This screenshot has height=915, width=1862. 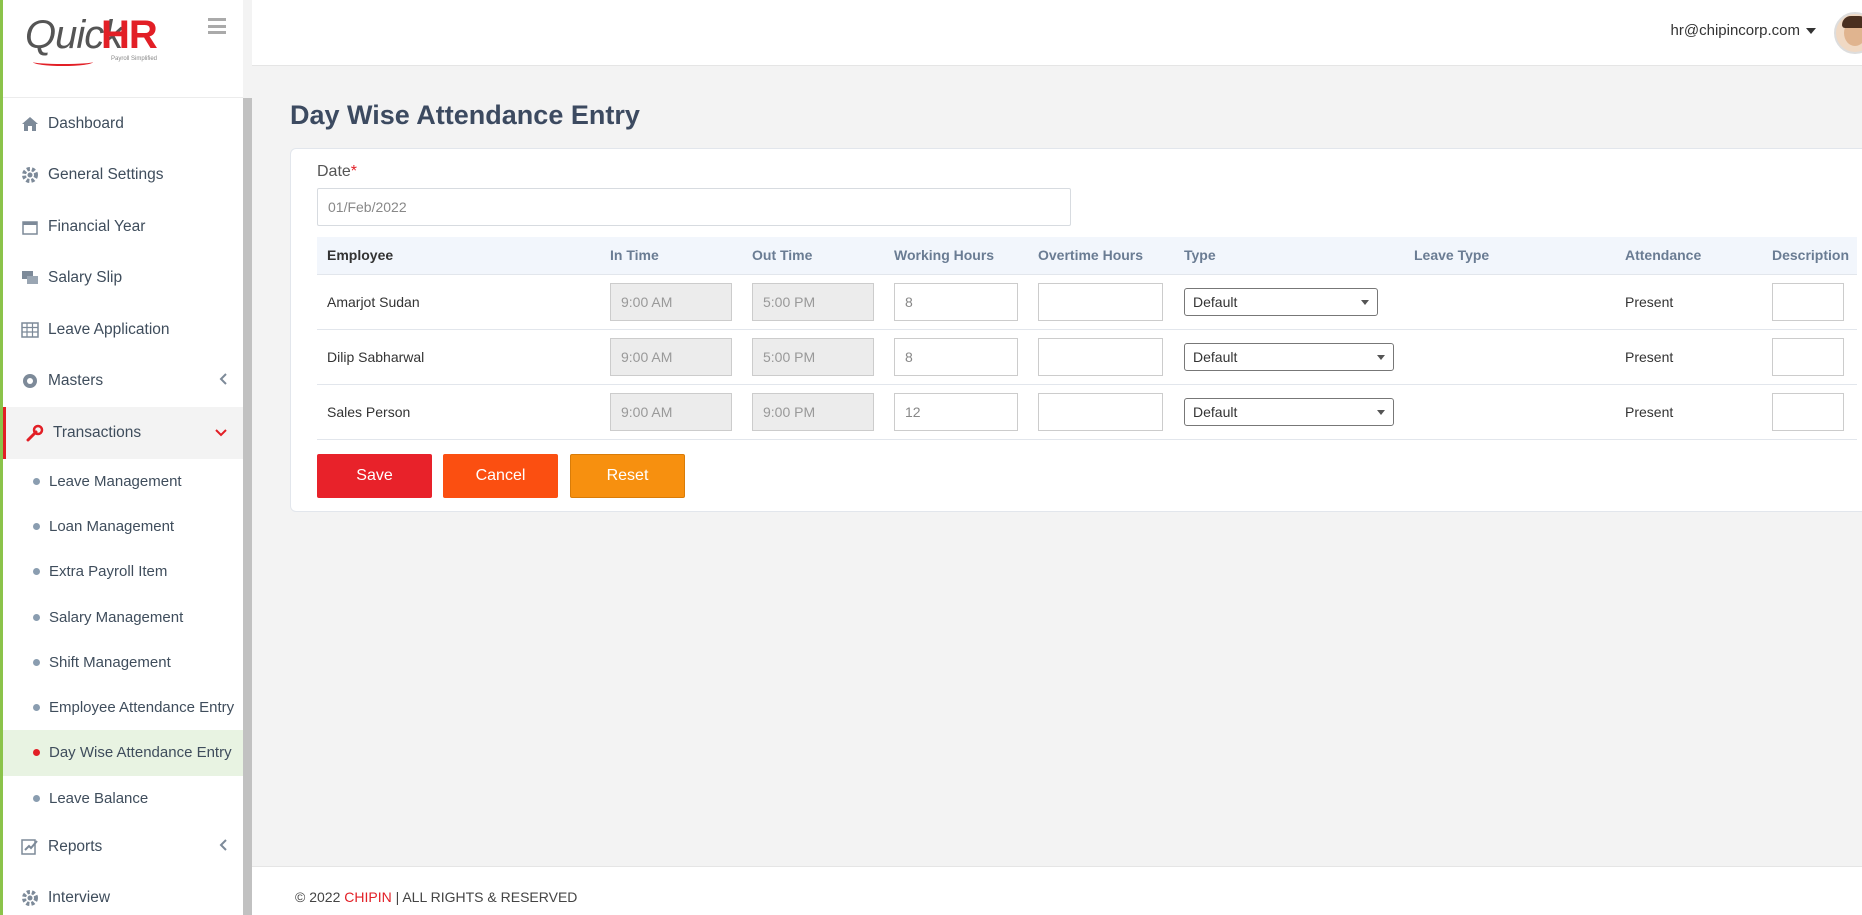 I want to click on sidebar-subitem-label: Leave Balance, so click(x=99, y=798).